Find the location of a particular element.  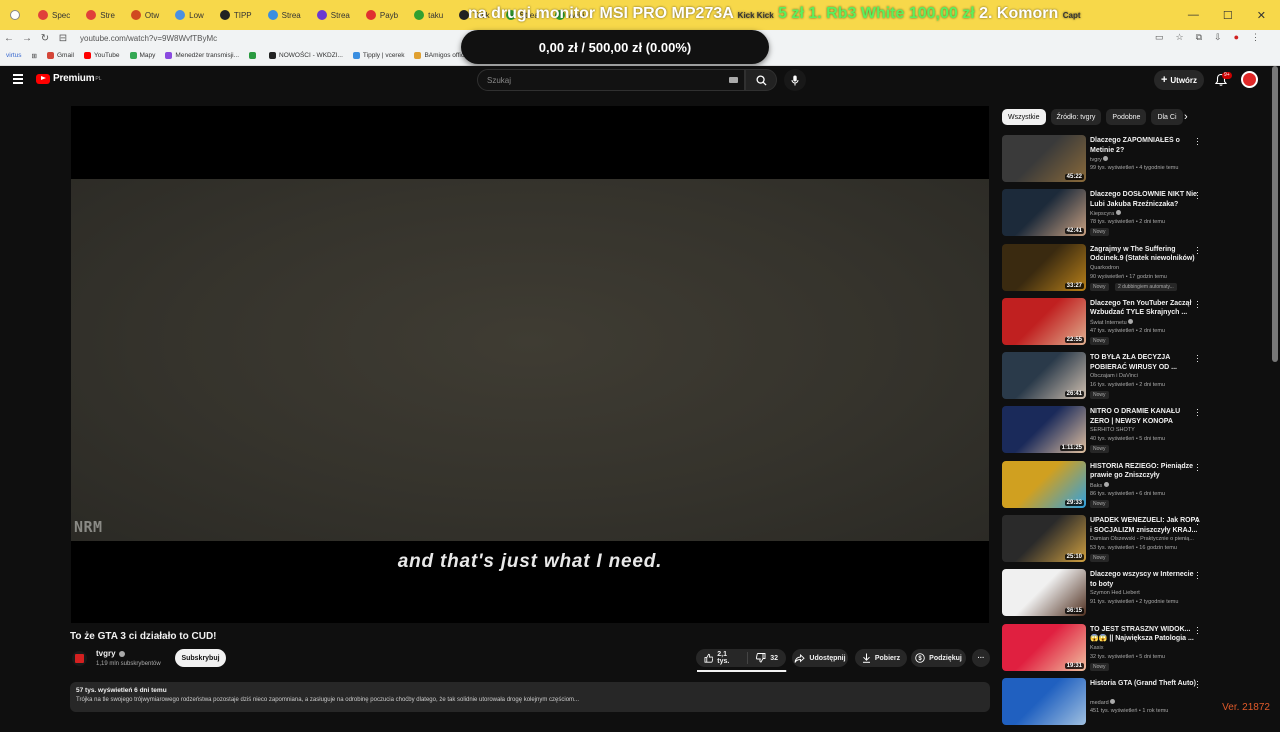

youtube-premium-logo: Premium PL is located at coordinates (69, 78).